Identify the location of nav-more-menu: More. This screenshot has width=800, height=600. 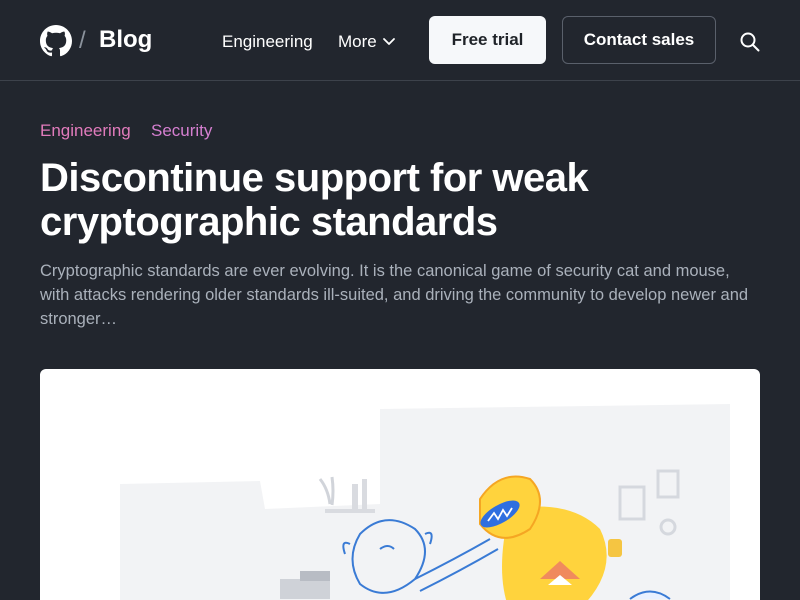
(357, 42).